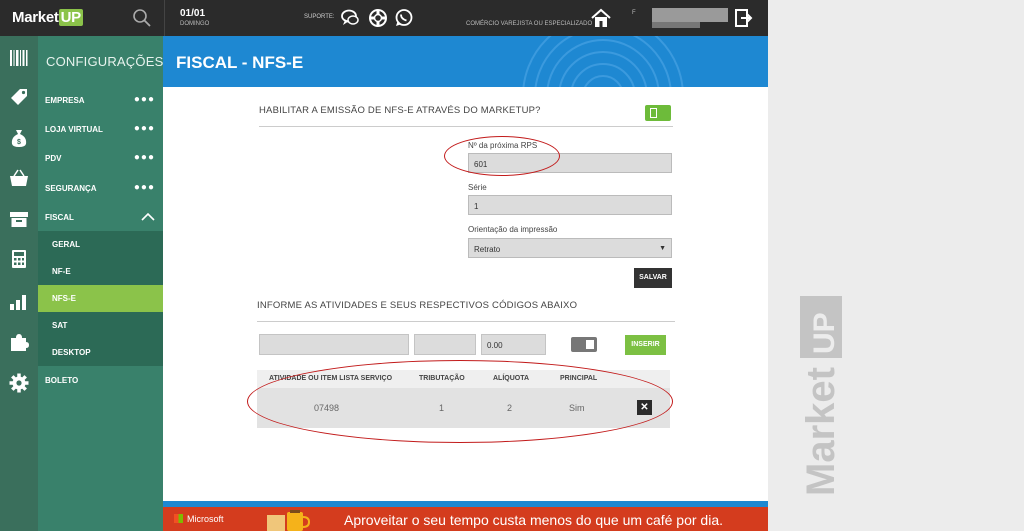  What do you see at coordinates (70, 17) in the screenshot?
I see `logo-up-badge: UP` at bounding box center [70, 17].